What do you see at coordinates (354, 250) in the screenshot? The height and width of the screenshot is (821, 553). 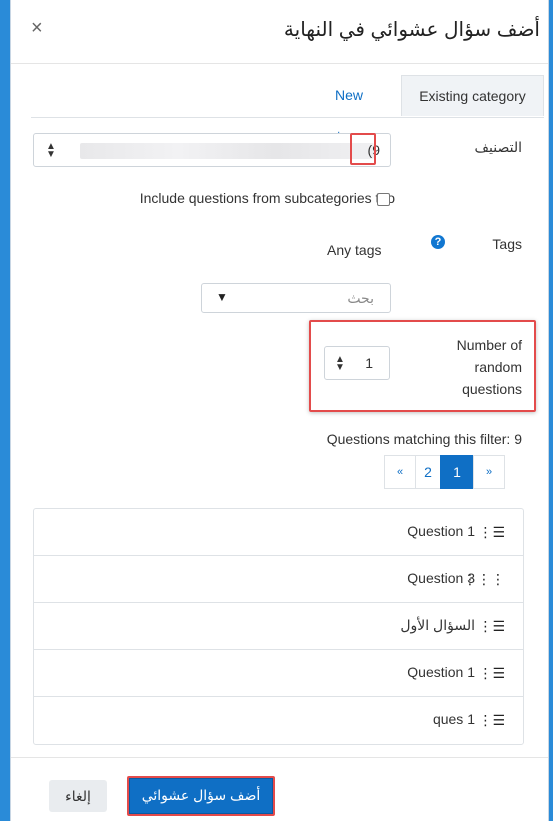 I see `tags-value: Any tags` at bounding box center [354, 250].